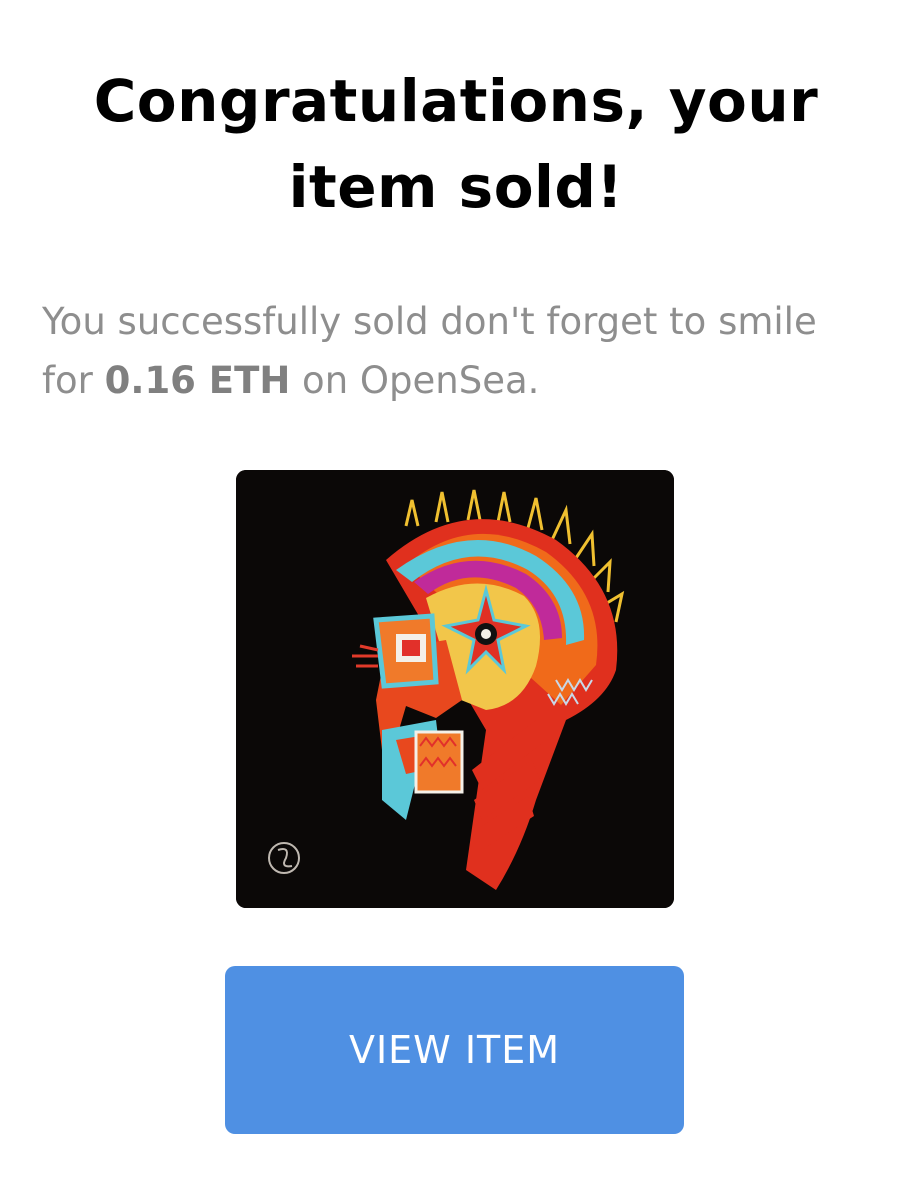 This screenshot has height=1200, width=912. I want to click on headline-line-2: item sold!, so click(456, 187).